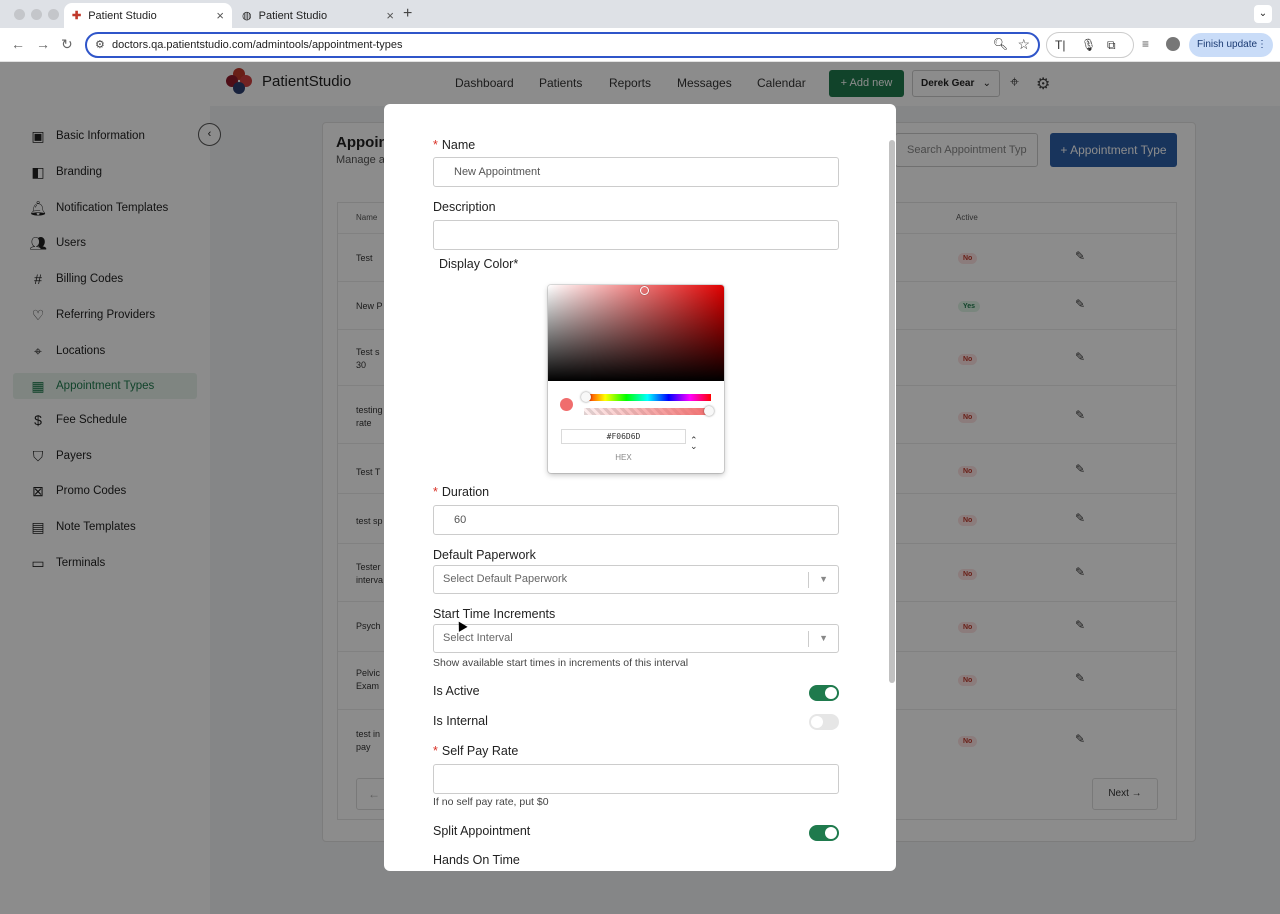  I want to click on forward-icon: →, so click(43, 44).